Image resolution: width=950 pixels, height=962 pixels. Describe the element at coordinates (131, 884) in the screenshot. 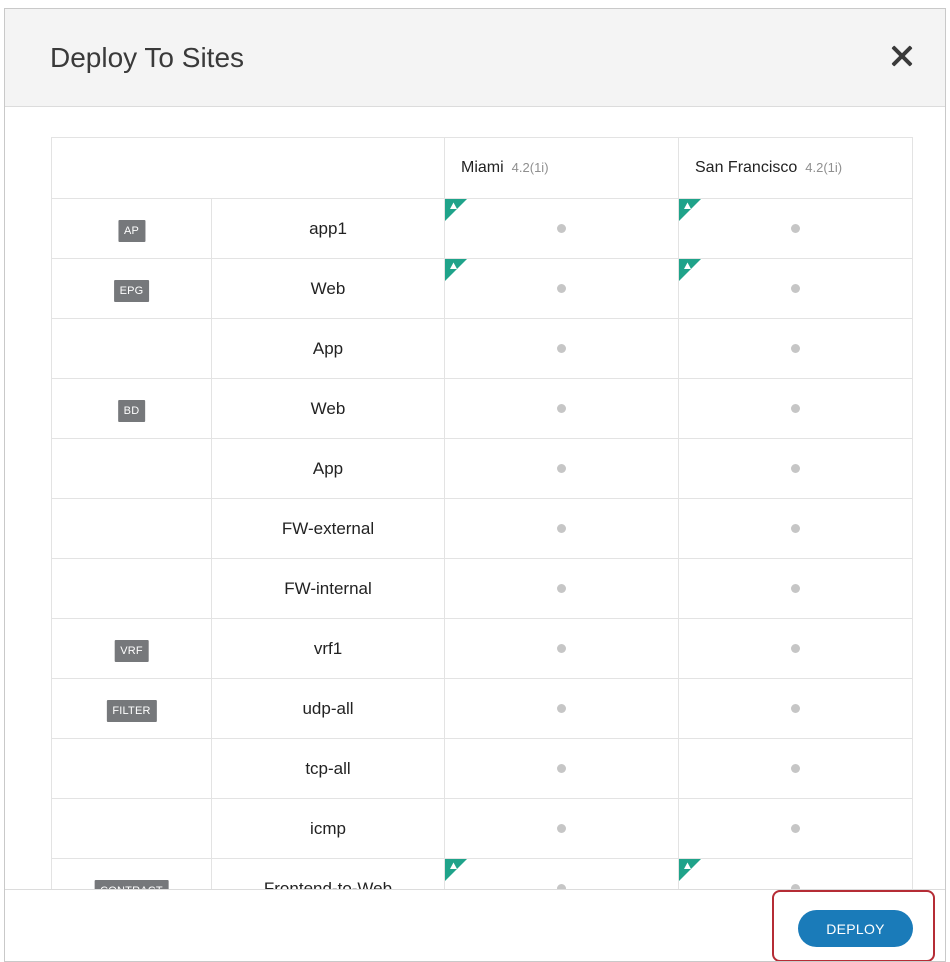

I see `object-type-badge: CONTRACT` at that location.